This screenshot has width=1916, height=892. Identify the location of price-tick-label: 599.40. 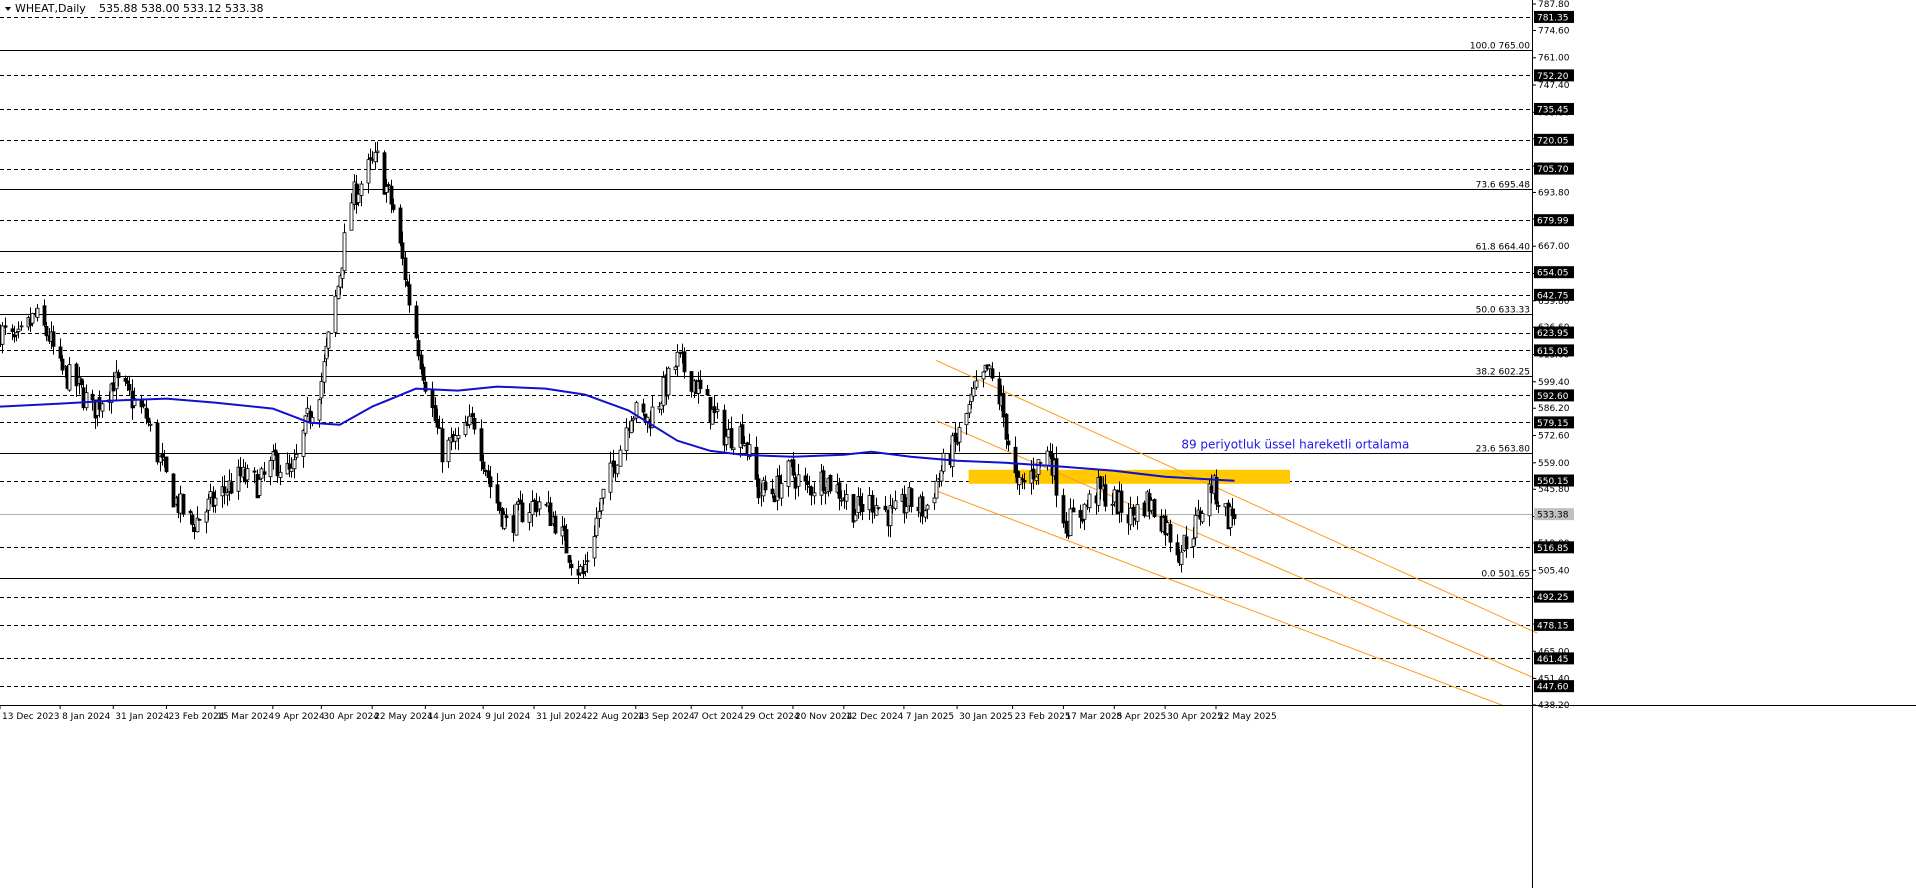
(1554, 383).